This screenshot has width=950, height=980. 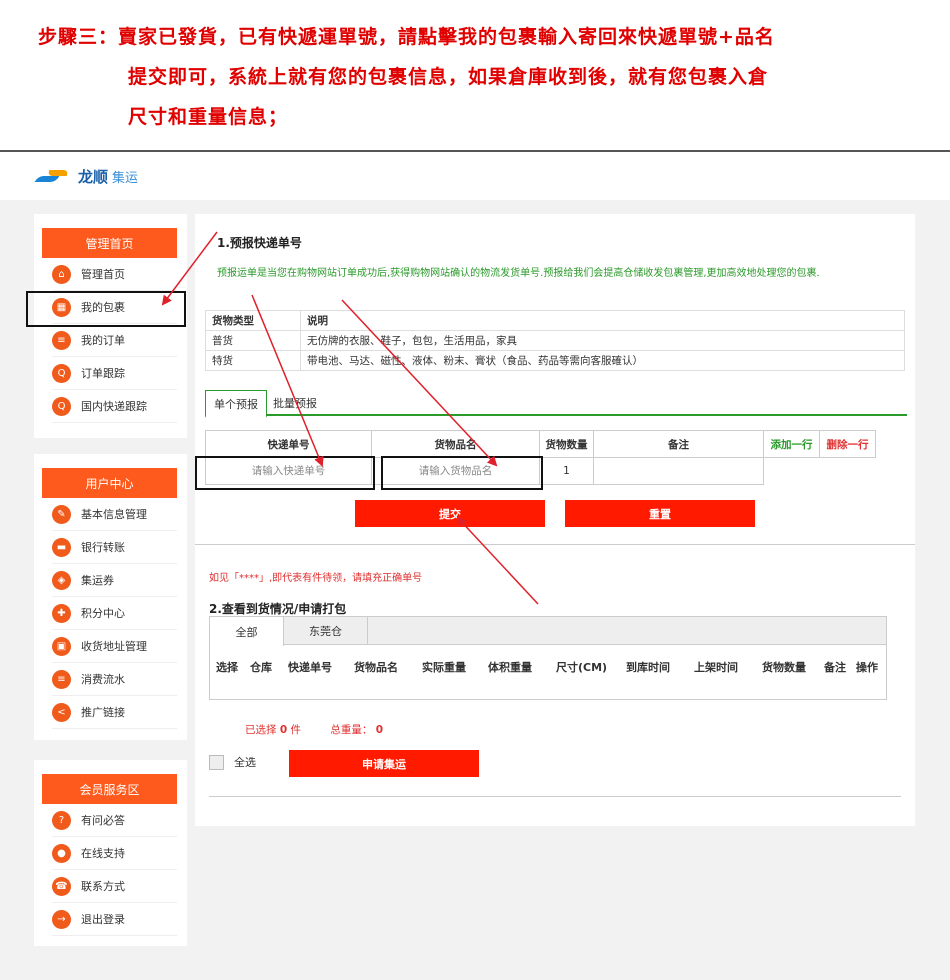 I want to click on sidebar-item-contact: ☎ 联系方式, so click(x=114, y=886).